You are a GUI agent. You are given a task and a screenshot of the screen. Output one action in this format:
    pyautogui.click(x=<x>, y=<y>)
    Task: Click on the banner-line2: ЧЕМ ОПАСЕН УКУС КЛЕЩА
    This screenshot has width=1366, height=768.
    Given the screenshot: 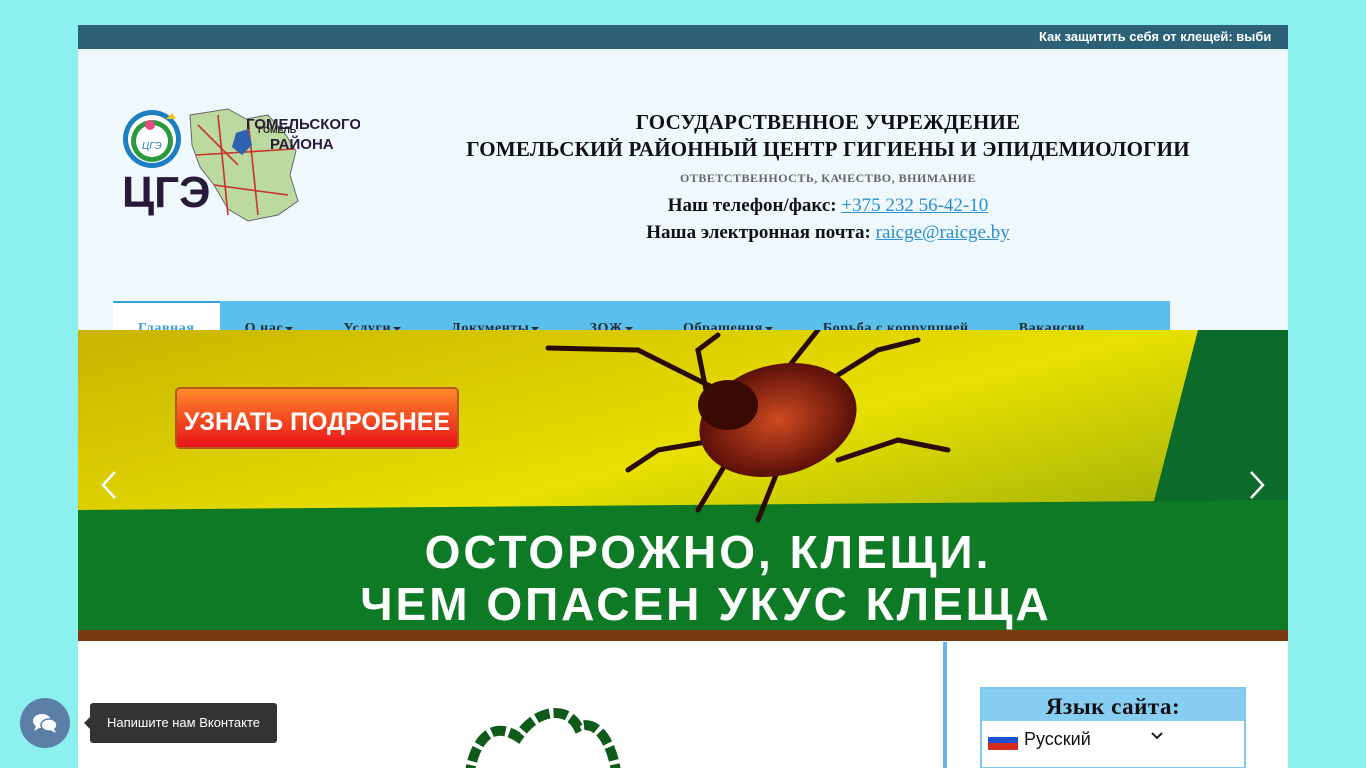 What is the action you would take?
    pyautogui.click(x=706, y=604)
    